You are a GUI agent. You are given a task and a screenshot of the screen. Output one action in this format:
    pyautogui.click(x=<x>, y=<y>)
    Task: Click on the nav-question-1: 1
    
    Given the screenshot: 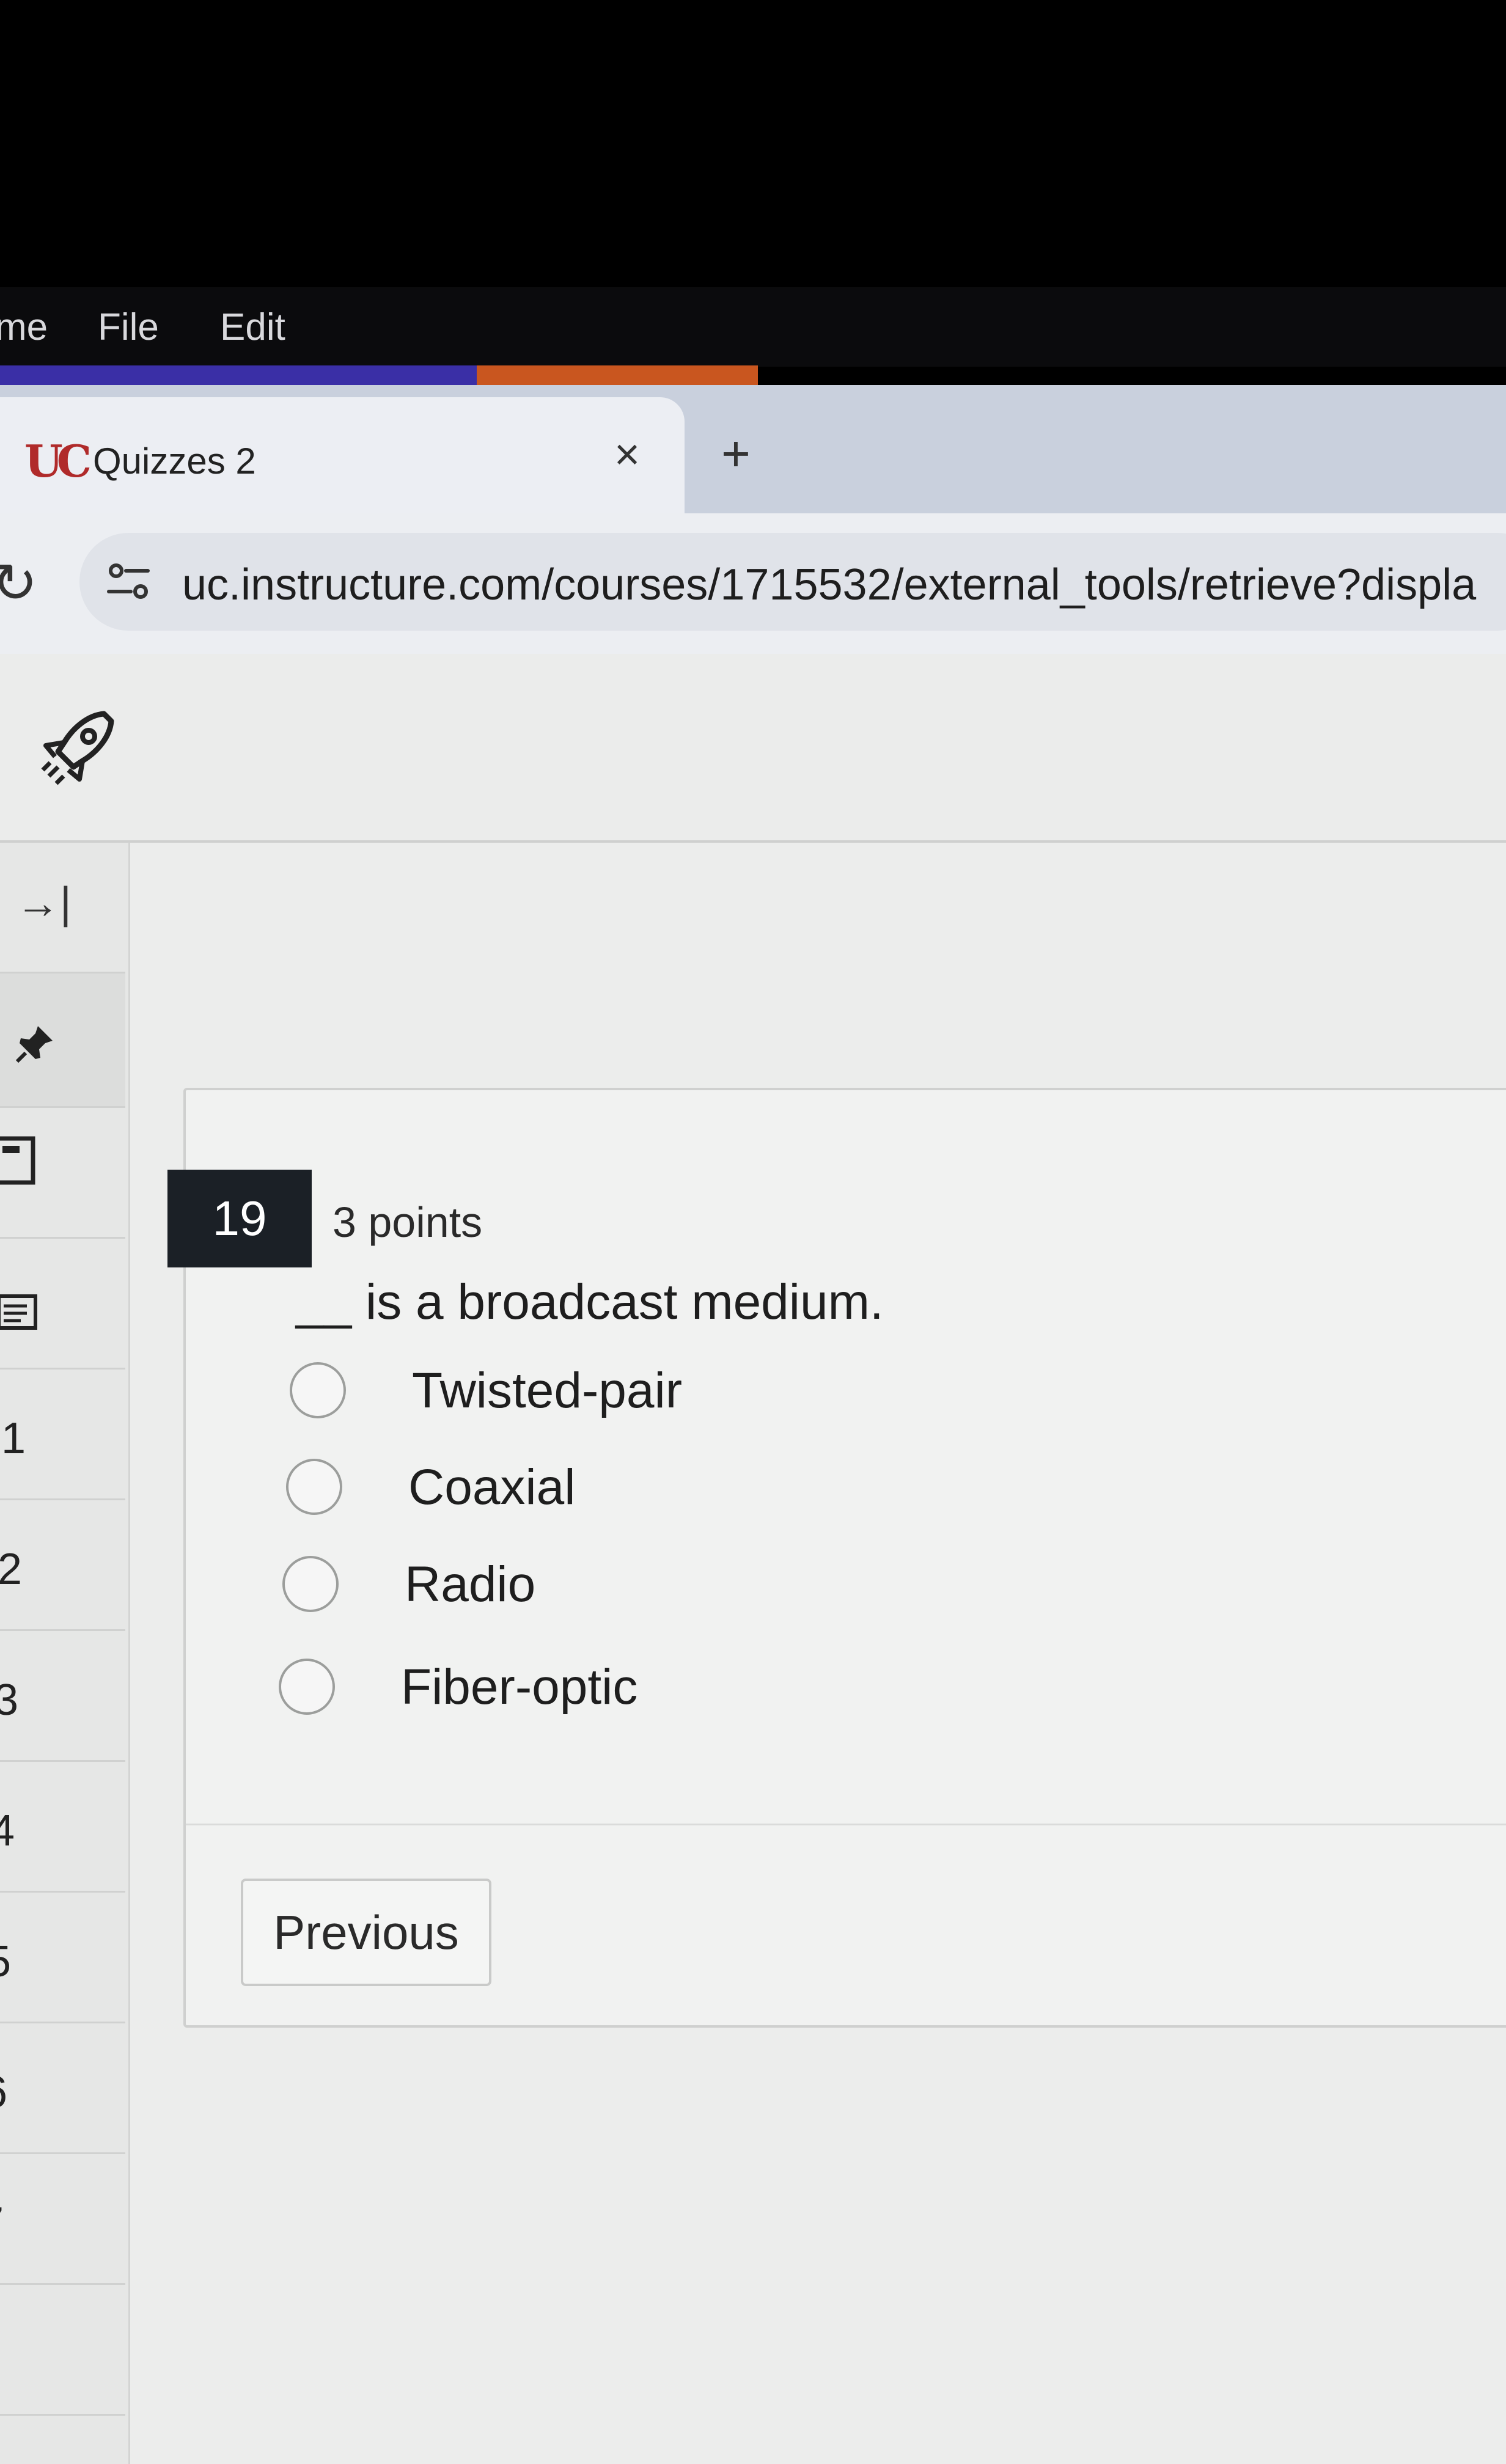 What is the action you would take?
    pyautogui.click(x=62, y=1435)
    